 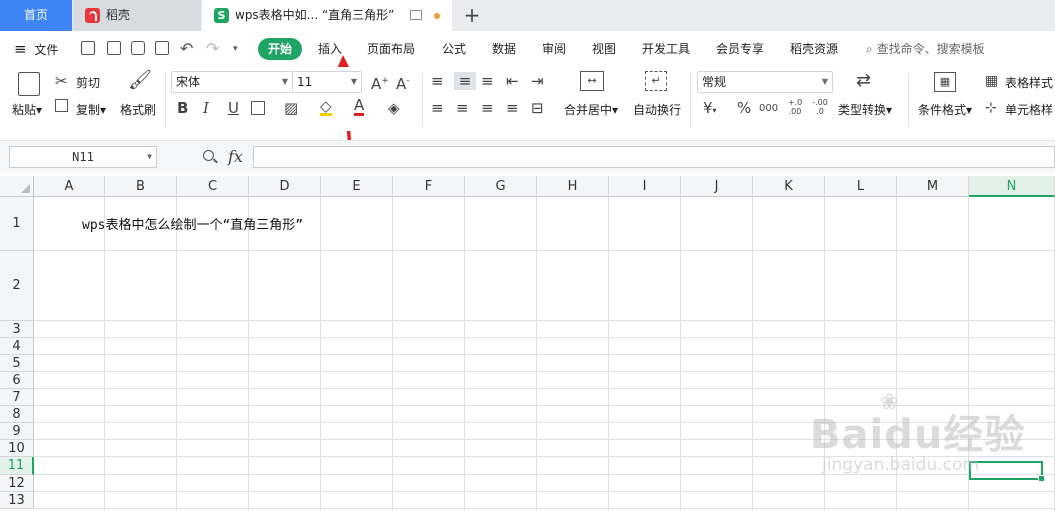 What do you see at coordinates (429, 186) in the screenshot?
I see `column-header-f: F` at bounding box center [429, 186].